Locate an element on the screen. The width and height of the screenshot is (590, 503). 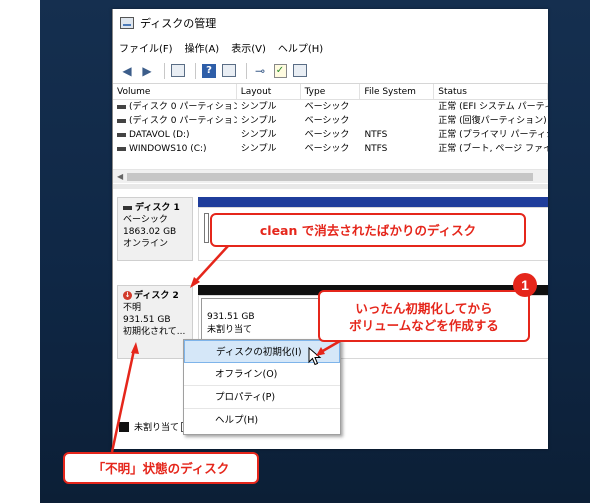
disk-type: 不明 is located at coordinates (132, 308).